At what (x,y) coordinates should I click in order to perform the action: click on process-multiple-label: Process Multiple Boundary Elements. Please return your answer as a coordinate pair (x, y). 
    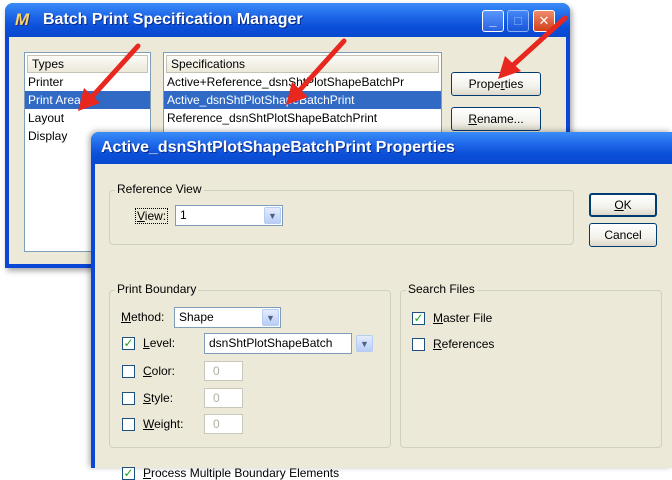
    Looking at the image, I should click on (241, 473).